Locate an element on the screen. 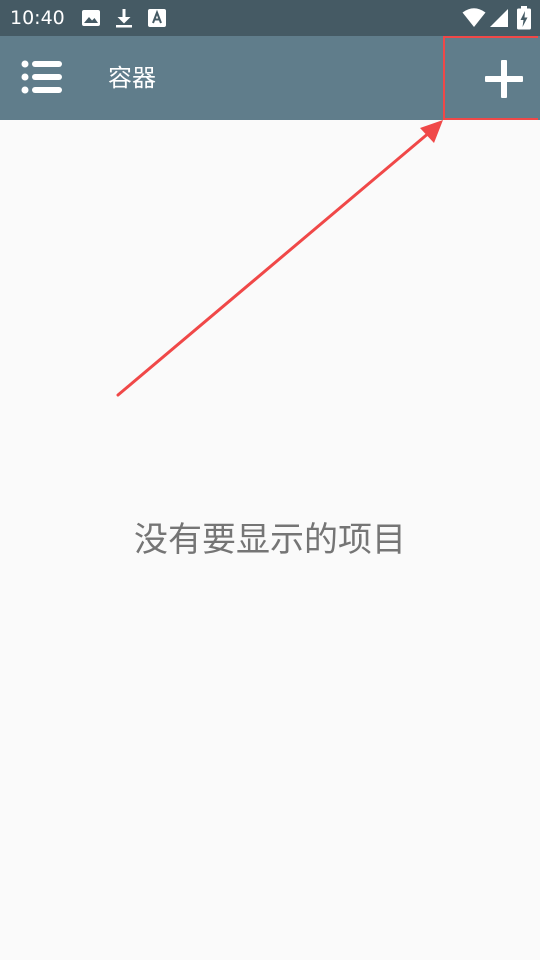 The width and height of the screenshot is (540, 960). status-time: 10:40 is located at coordinates (37, 18).